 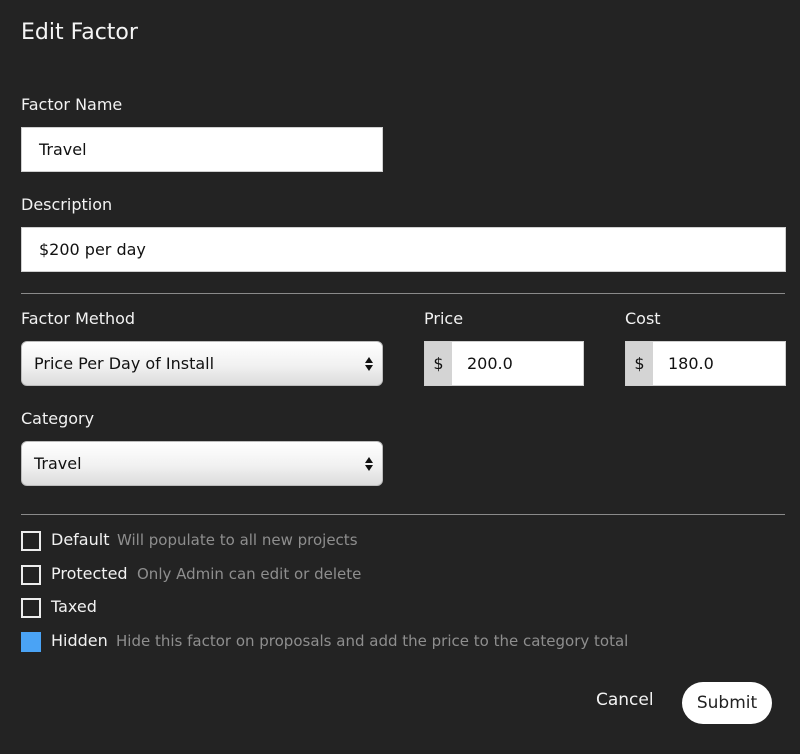 I want to click on factor-name-label: Factor Name, so click(x=72, y=104).